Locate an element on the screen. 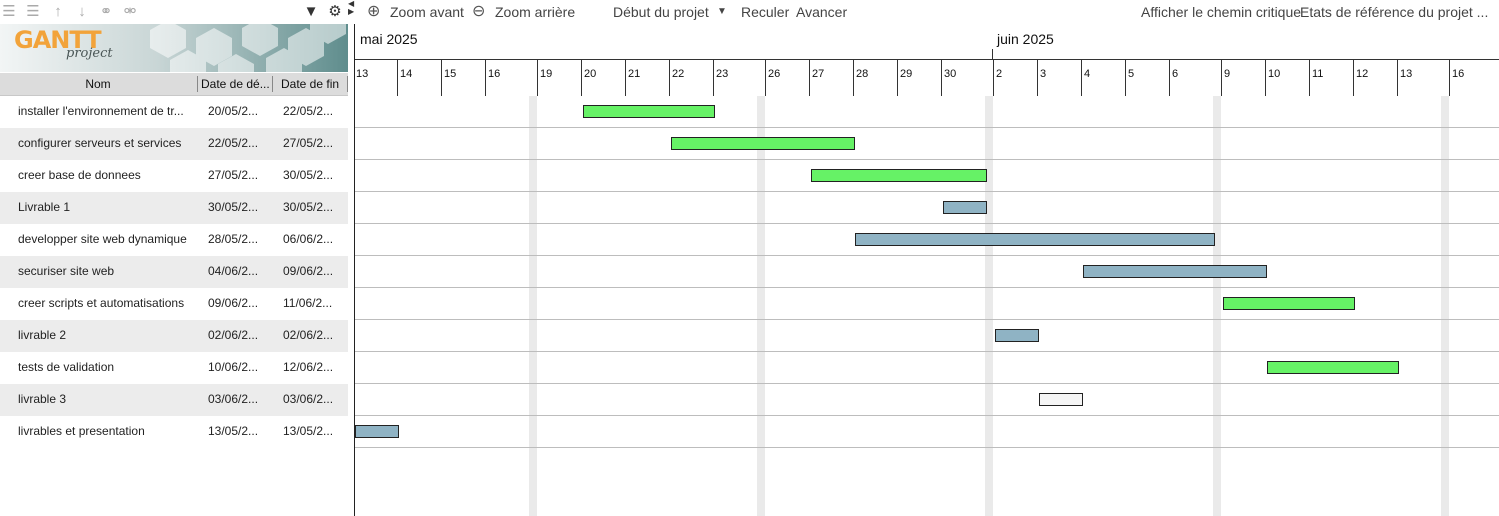 This screenshot has height=516, width=1499. unindent-icon: ☰ is located at coordinates (9, 12).